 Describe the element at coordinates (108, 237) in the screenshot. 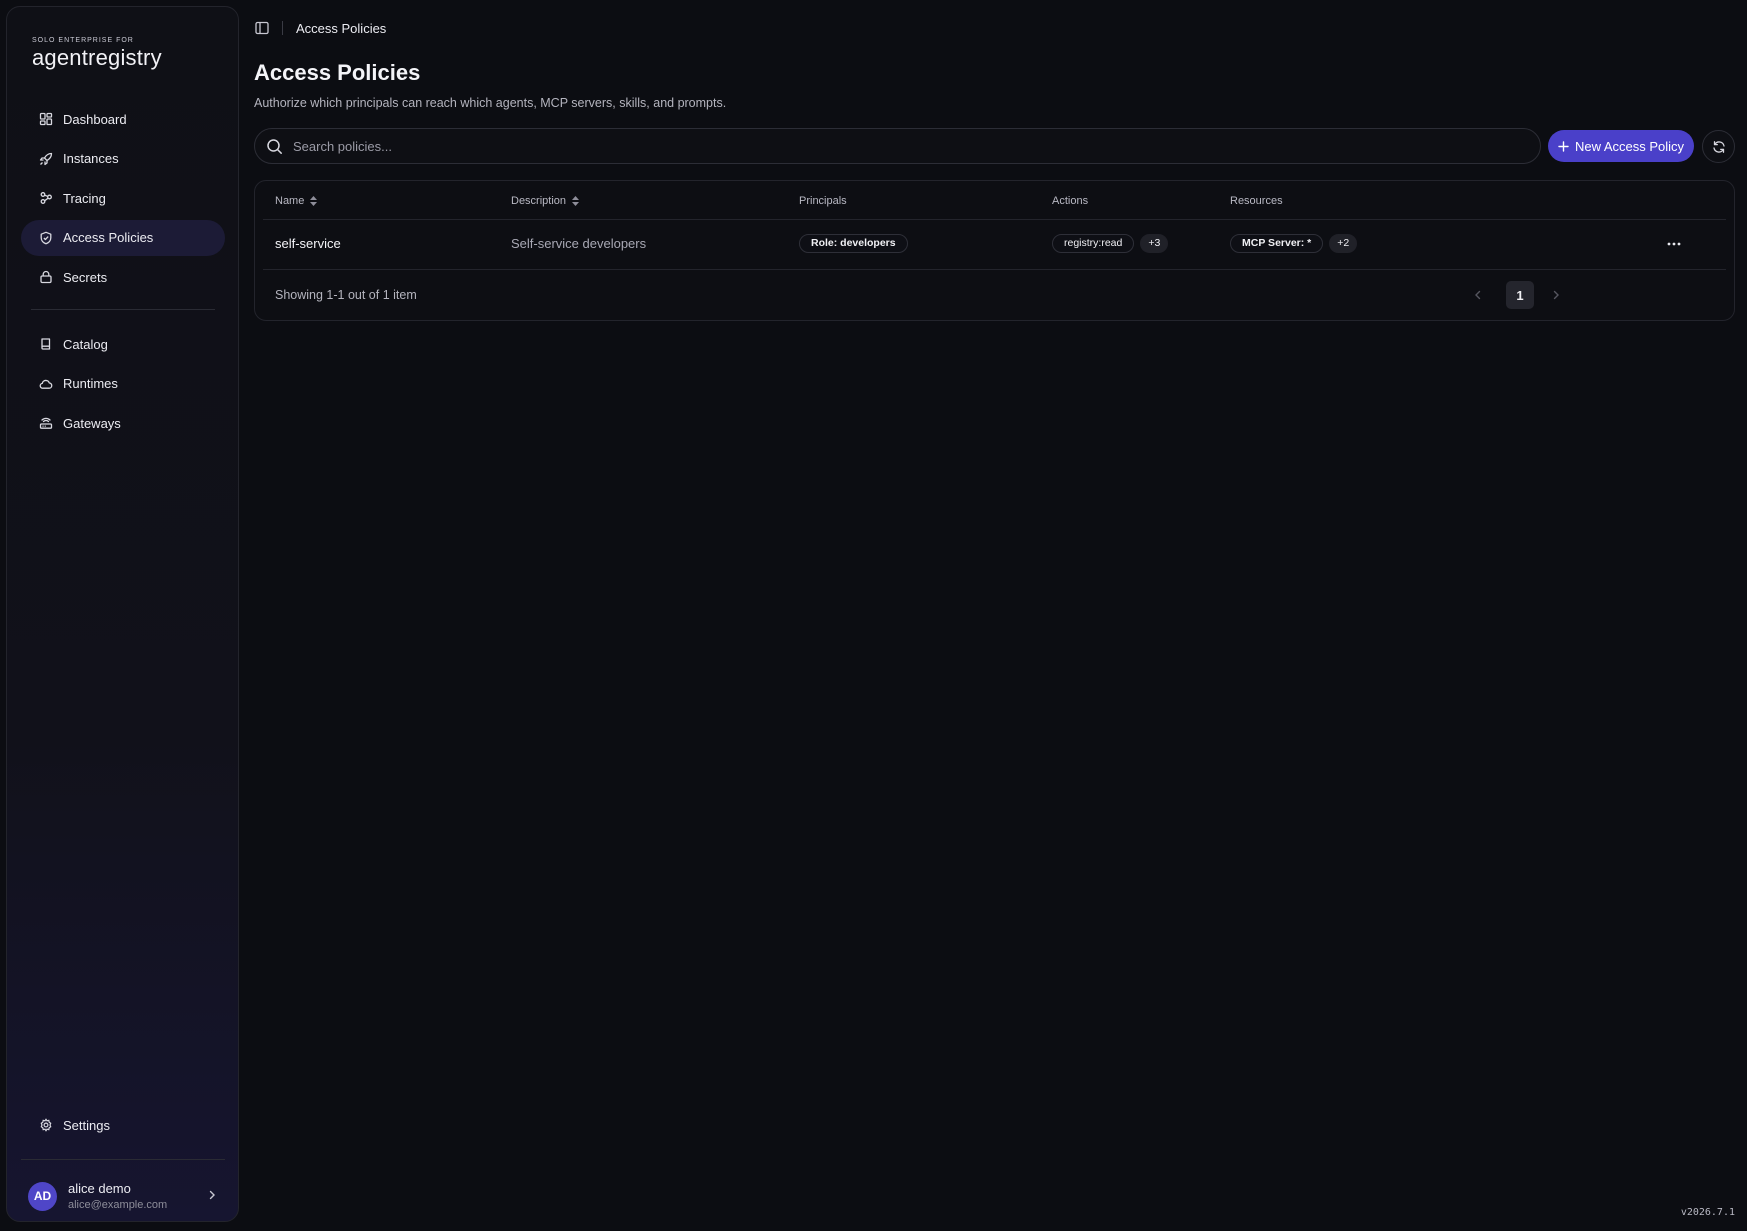

I see `sidebar-item-label: Access Policies` at that location.